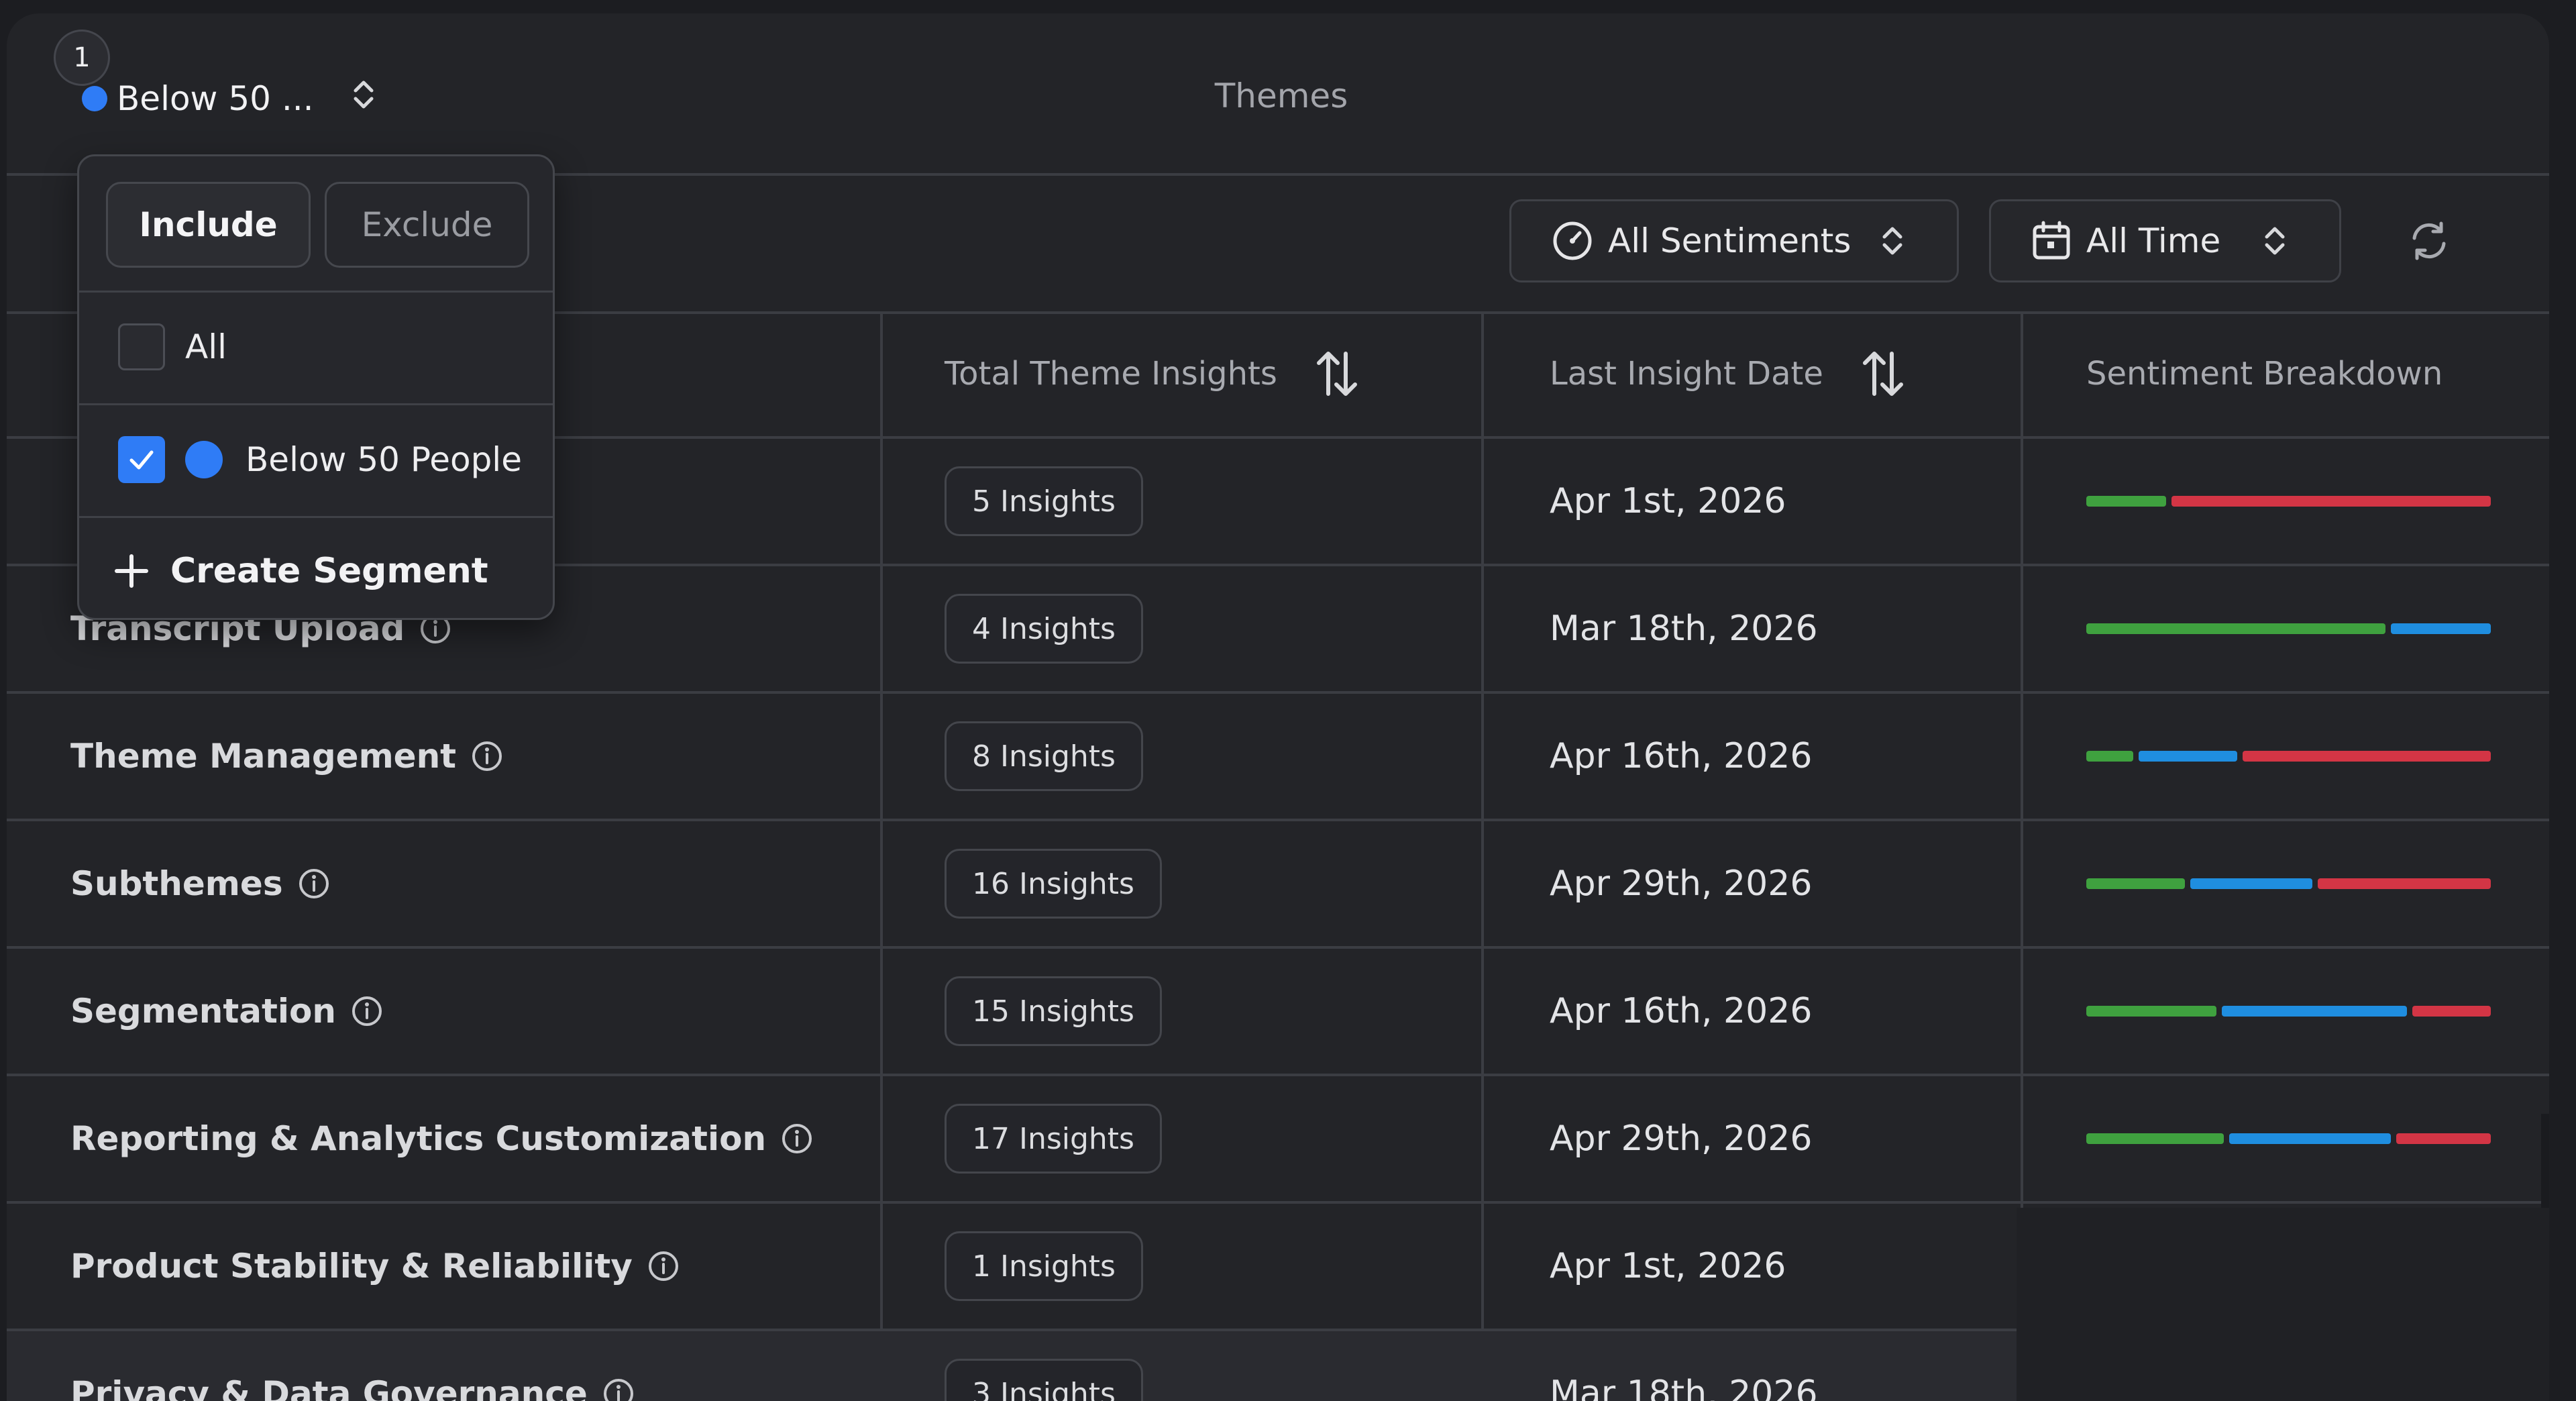 The width and height of the screenshot is (2576, 1401). Describe the element at coordinates (208, 225) in the screenshot. I see `include-button: Include` at that location.